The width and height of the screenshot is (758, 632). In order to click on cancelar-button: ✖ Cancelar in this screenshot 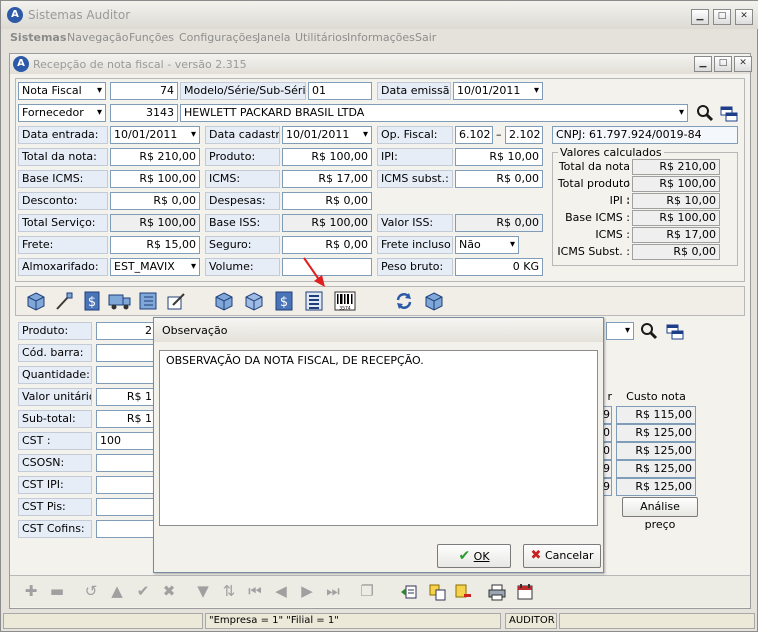, I will do `click(562, 556)`.